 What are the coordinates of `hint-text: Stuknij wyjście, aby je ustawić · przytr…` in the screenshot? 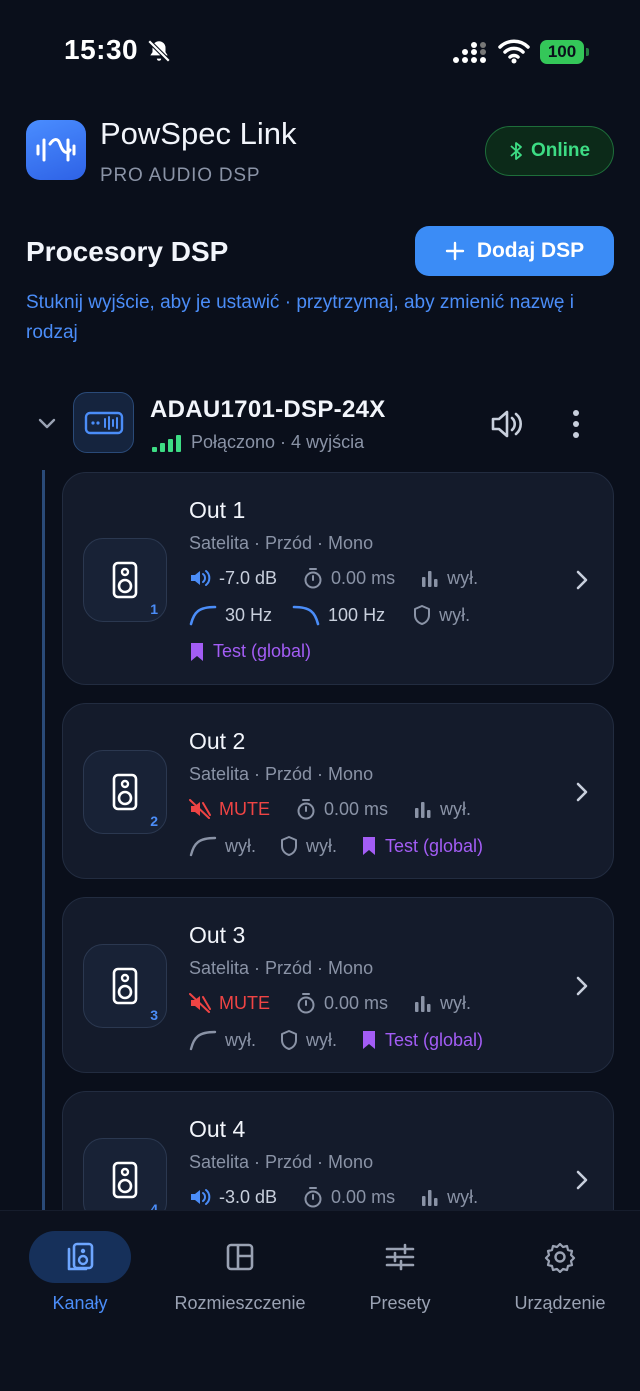 It's located at (300, 317).